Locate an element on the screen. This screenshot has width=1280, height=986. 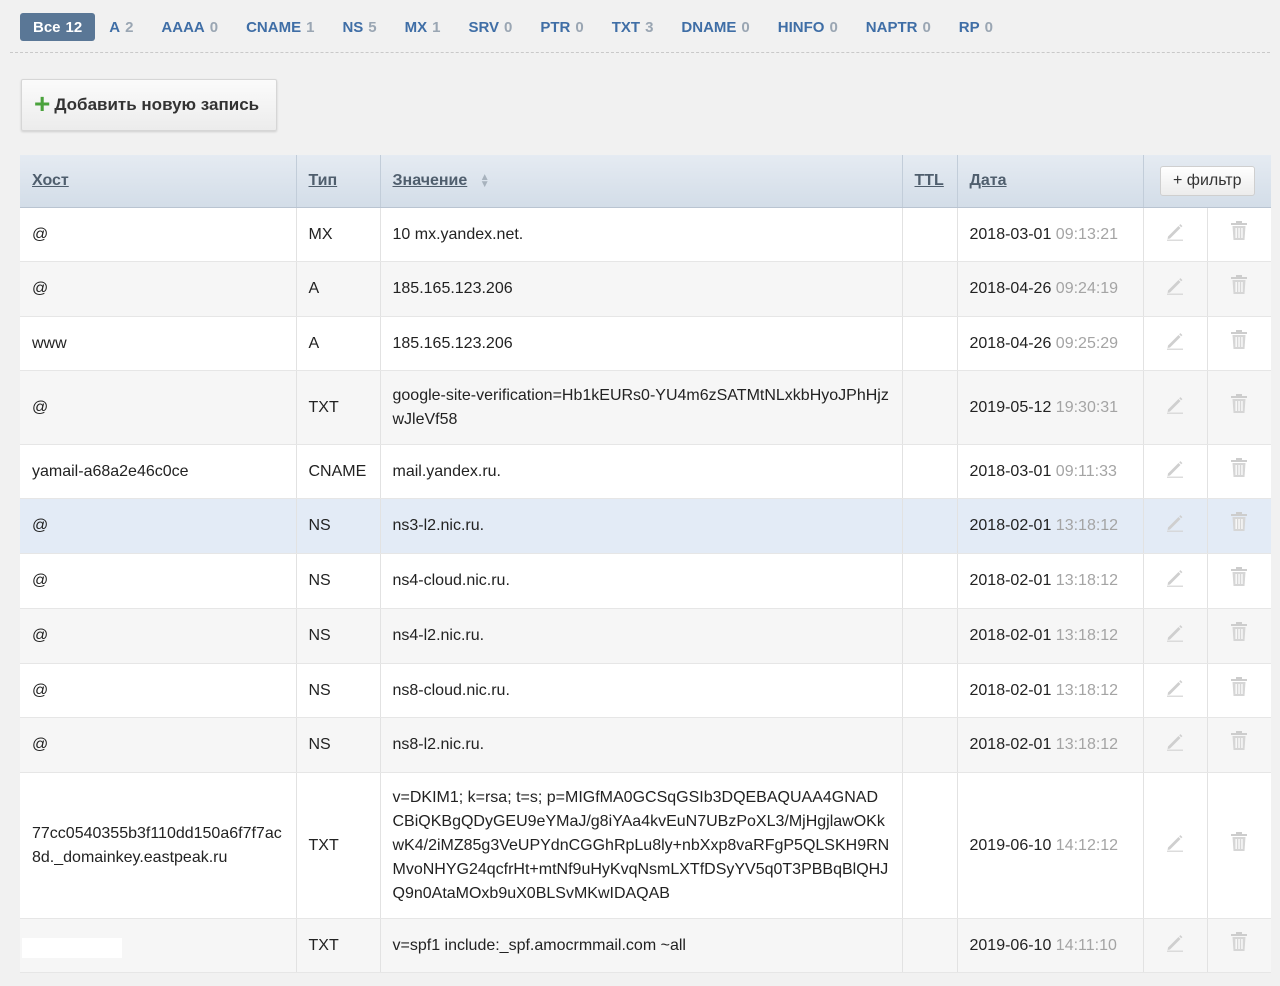
header-value: Значение ▲ ▼ is located at coordinates (641, 181).